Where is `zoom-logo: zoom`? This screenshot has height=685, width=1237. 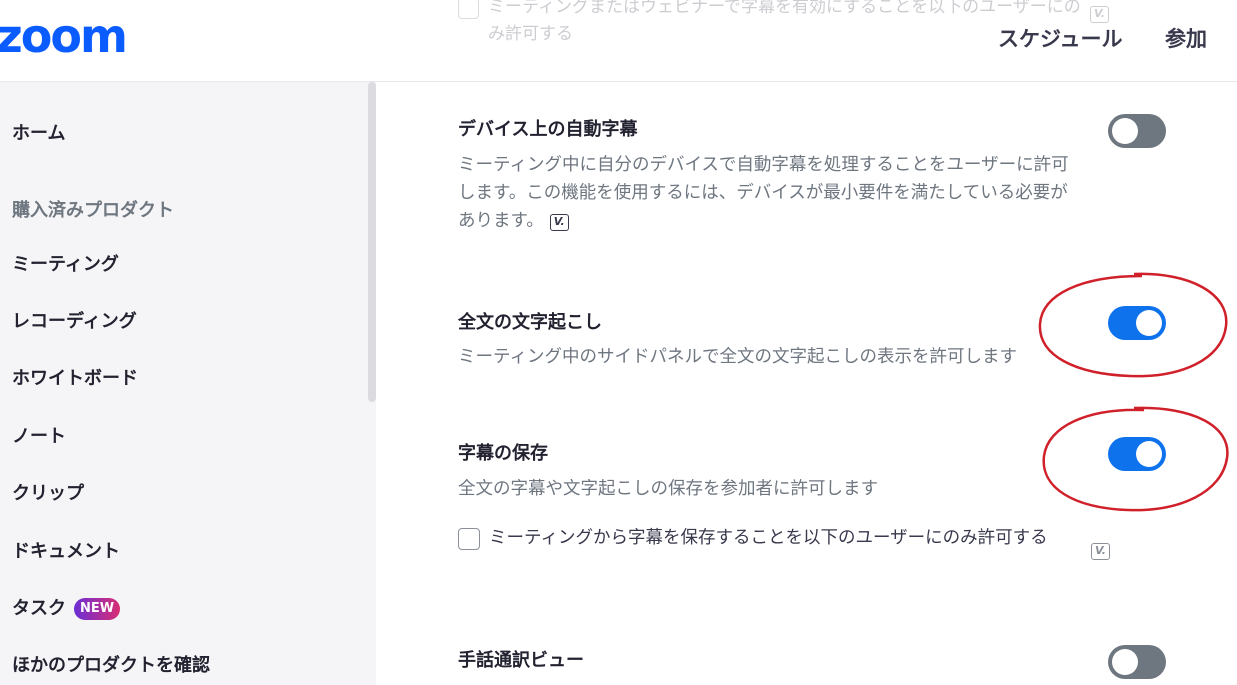
zoom-logo: zoom is located at coordinates (64, 36).